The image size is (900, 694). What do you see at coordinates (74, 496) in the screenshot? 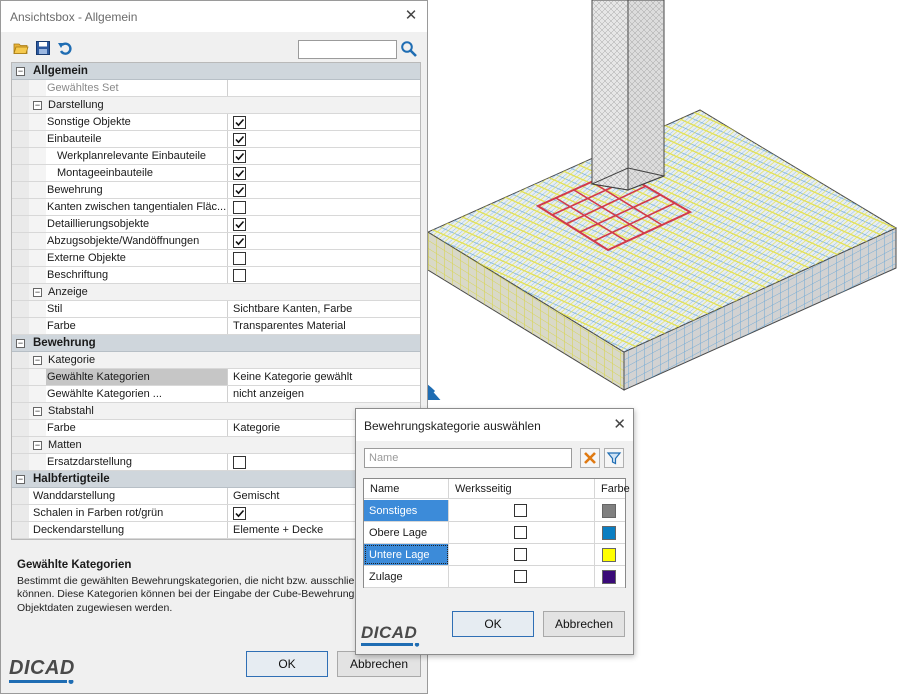
I see `property-label: Wanddarstellung` at bounding box center [74, 496].